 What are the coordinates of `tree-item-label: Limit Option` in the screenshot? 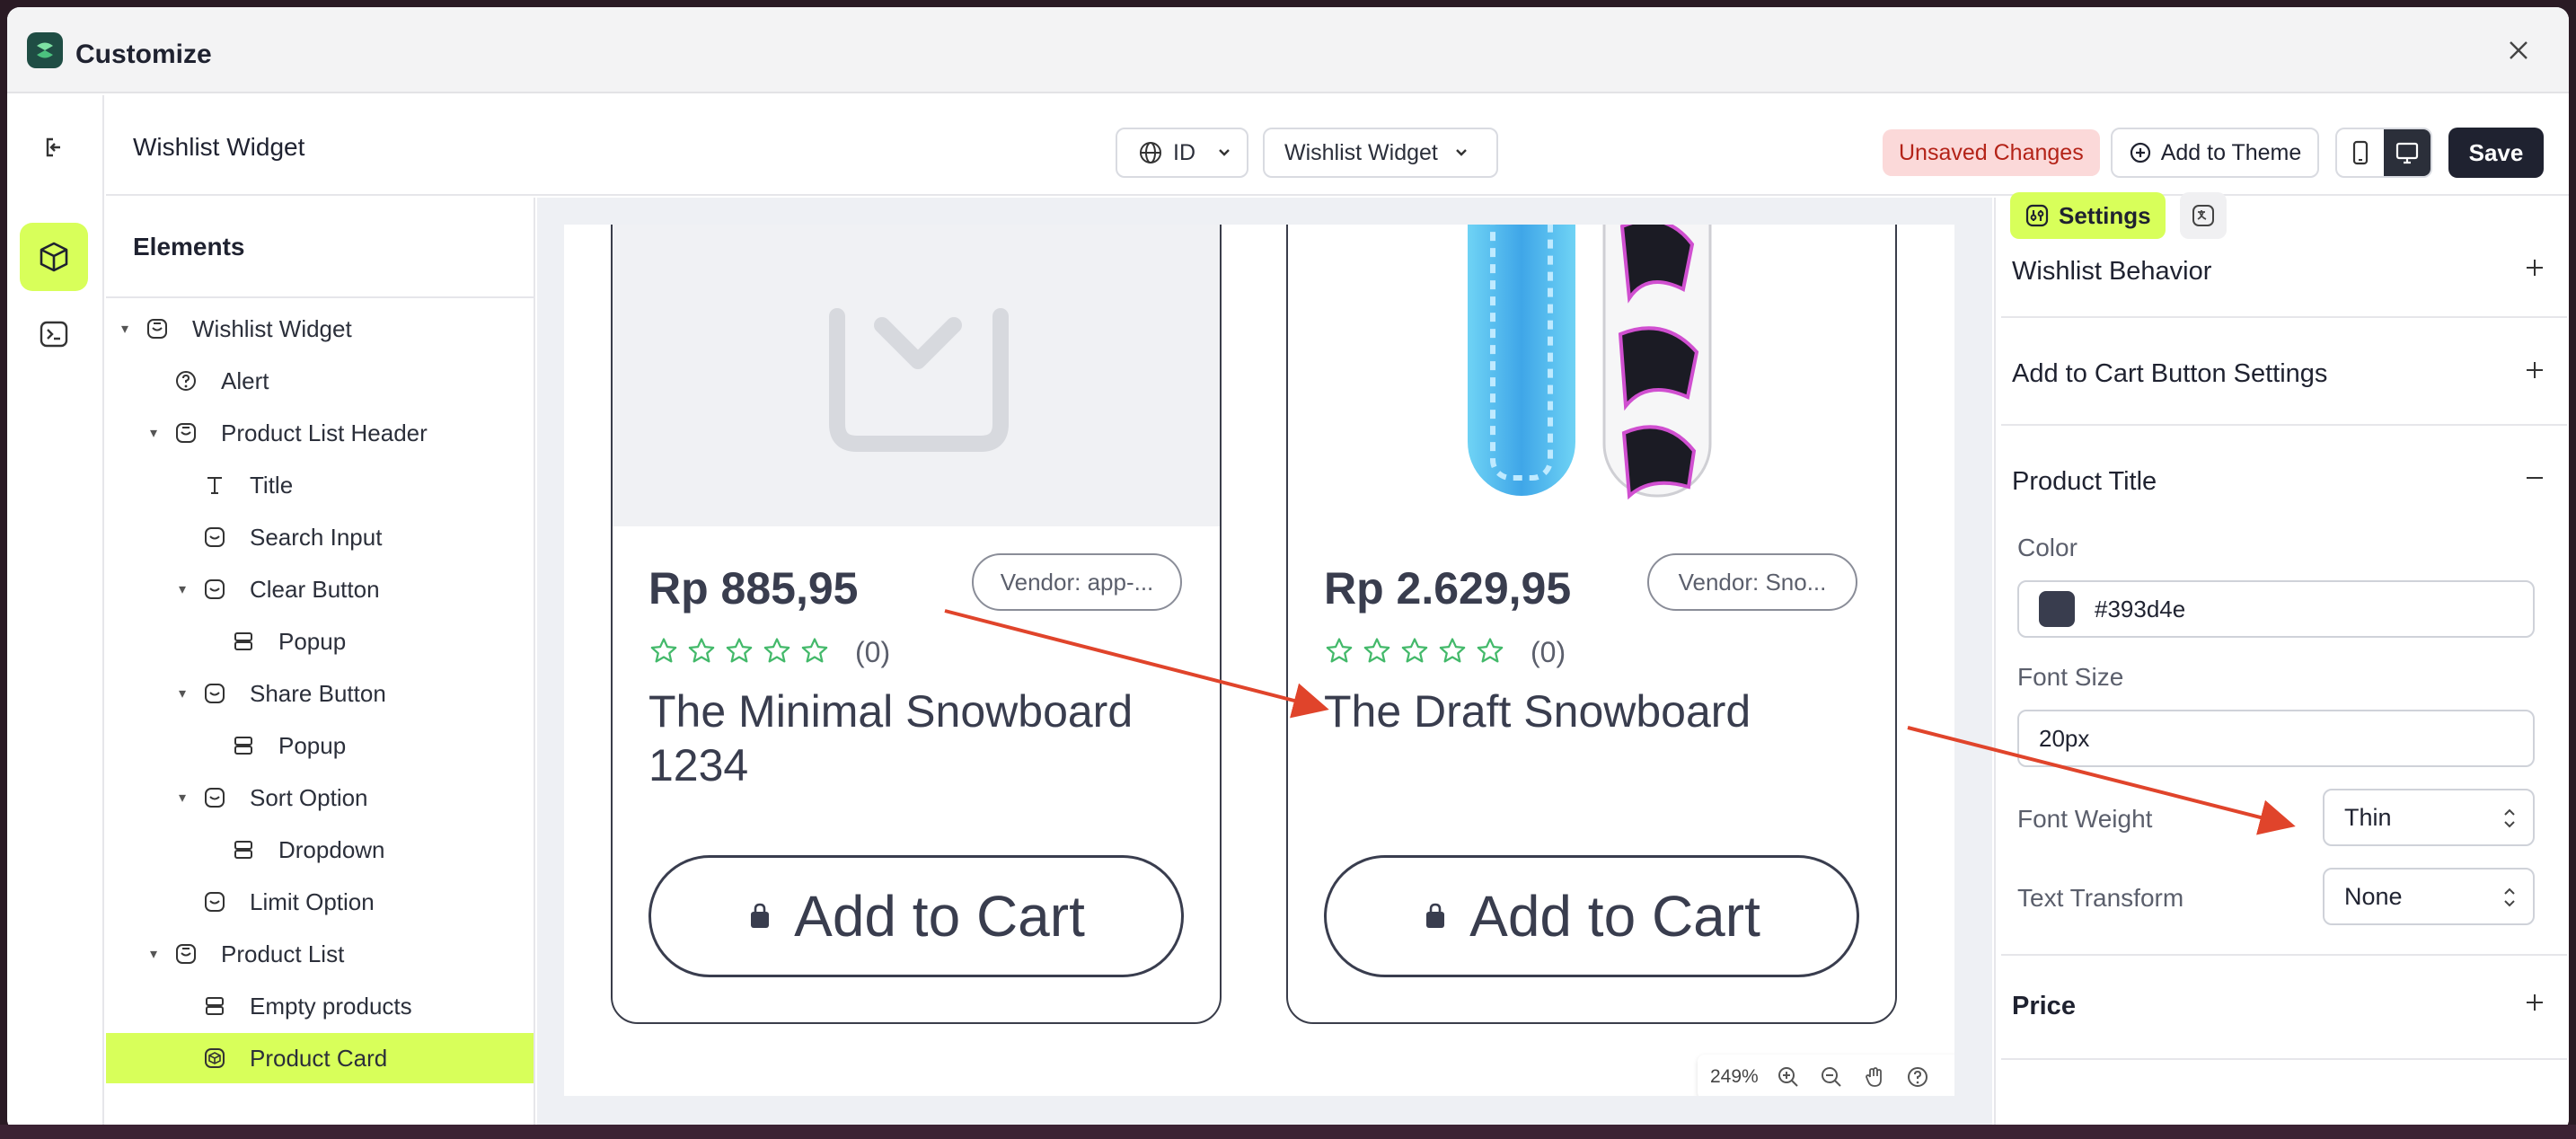 It's located at (312, 901).